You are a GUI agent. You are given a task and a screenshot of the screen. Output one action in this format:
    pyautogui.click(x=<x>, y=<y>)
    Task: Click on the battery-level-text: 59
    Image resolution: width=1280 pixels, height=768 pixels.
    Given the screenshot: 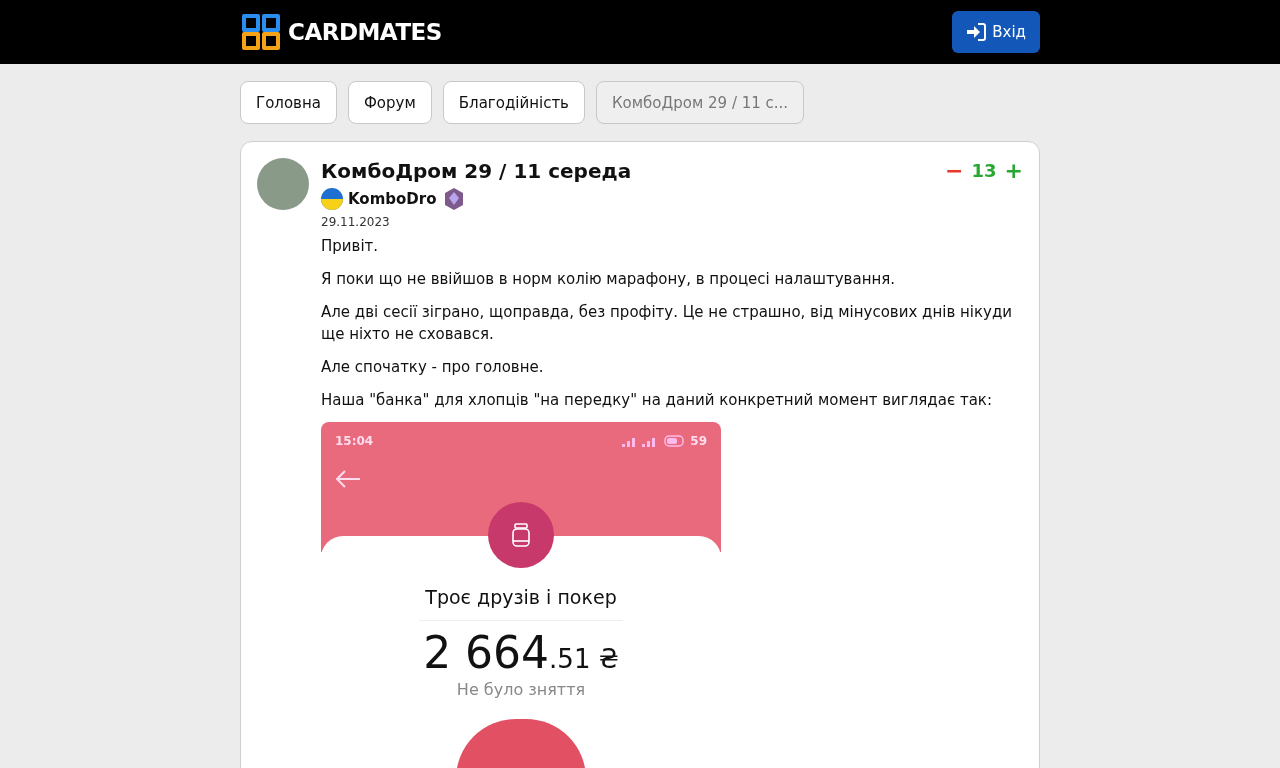 What is the action you would take?
    pyautogui.click(x=698, y=441)
    